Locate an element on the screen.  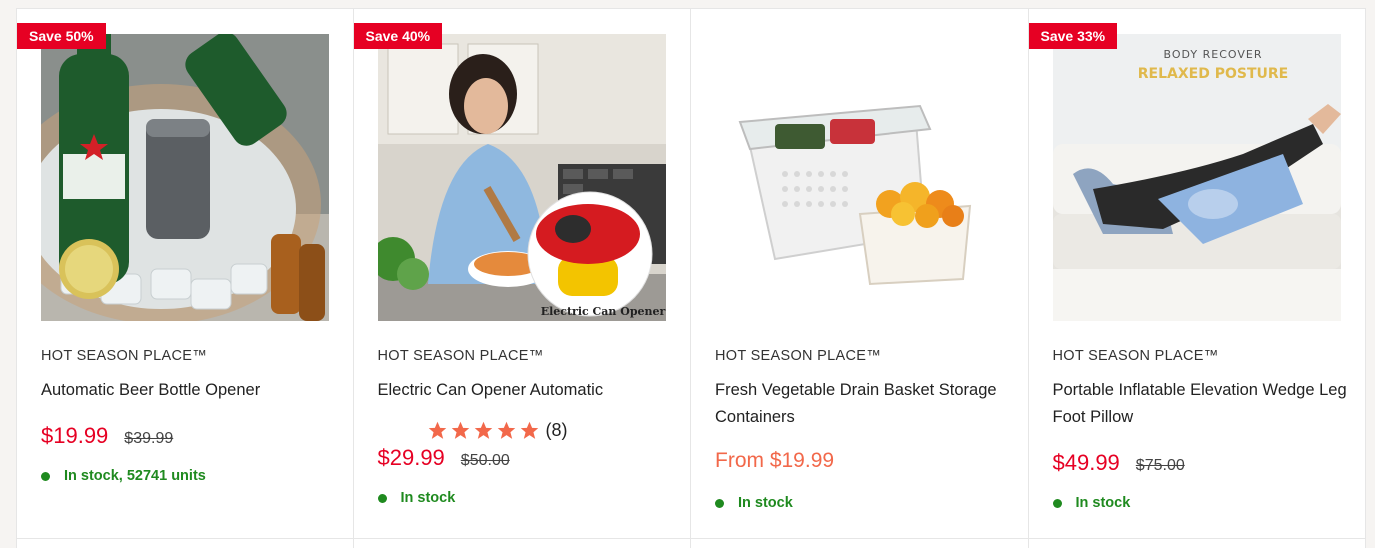
stock-status: In stock, 52741 units is located at coordinates (123, 476).